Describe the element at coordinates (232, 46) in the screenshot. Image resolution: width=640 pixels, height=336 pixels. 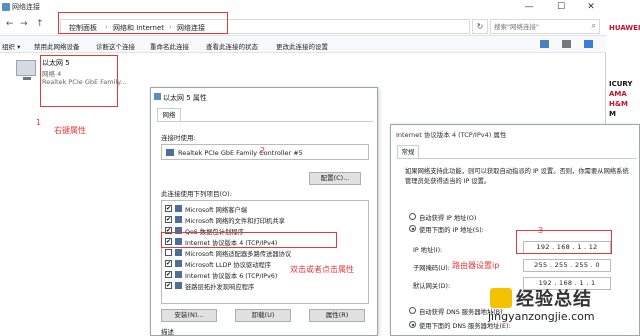
I see `view-status-button: 查看此连接的状态` at that location.